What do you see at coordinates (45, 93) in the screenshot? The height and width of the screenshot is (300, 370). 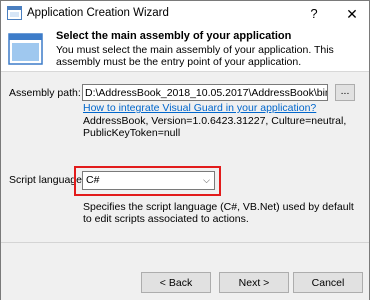 I see `assembly-path-label: Assembly path:` at bounding box center [45, 93].